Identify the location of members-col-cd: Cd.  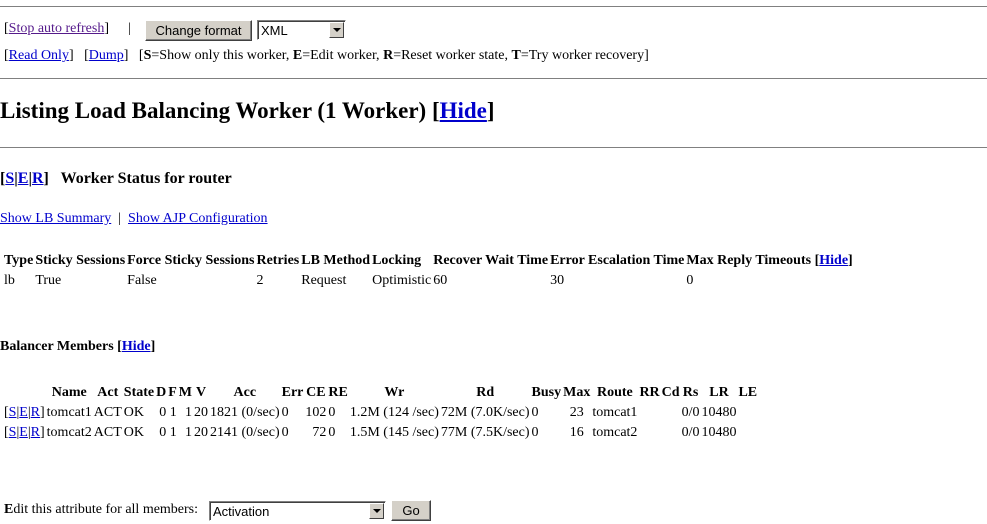
(670, 392).